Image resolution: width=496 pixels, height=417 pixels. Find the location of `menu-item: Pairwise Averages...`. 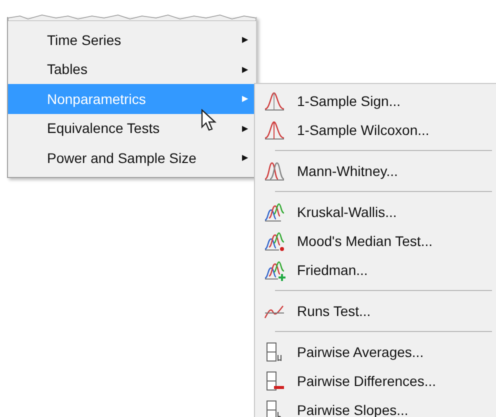

menu-item: Pairwise Averages... is located at coordinates (375, 351).